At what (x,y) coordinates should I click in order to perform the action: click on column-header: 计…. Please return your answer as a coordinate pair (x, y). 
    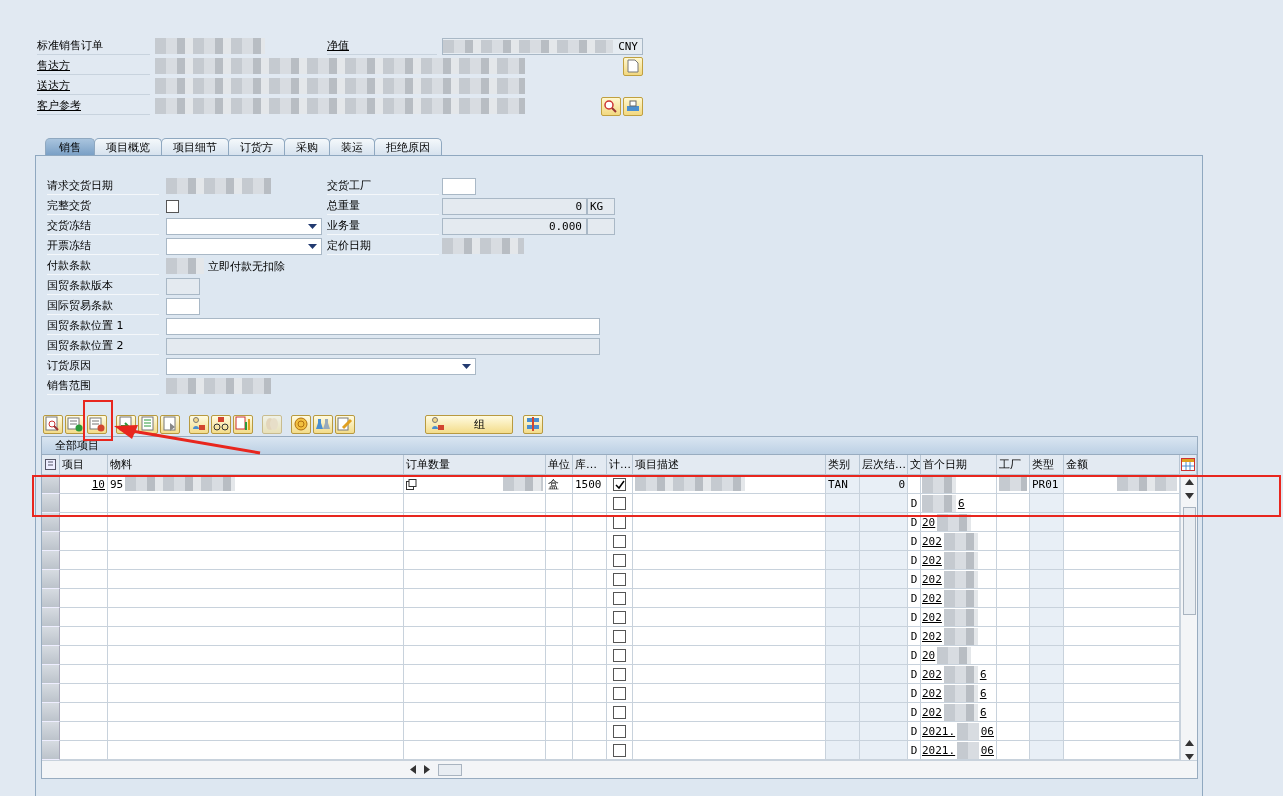
    Looking at the image, I should click on (620, 464).